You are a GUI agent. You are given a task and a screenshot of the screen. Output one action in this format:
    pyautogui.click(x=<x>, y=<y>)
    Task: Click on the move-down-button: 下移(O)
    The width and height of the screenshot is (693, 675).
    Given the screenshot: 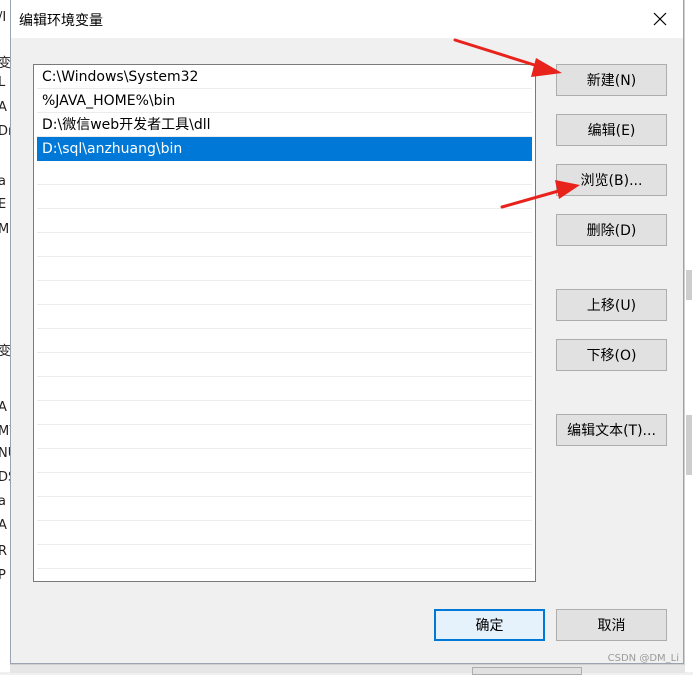 What is the action you would take?
    pyautogui.click(x=611, y=355)
    